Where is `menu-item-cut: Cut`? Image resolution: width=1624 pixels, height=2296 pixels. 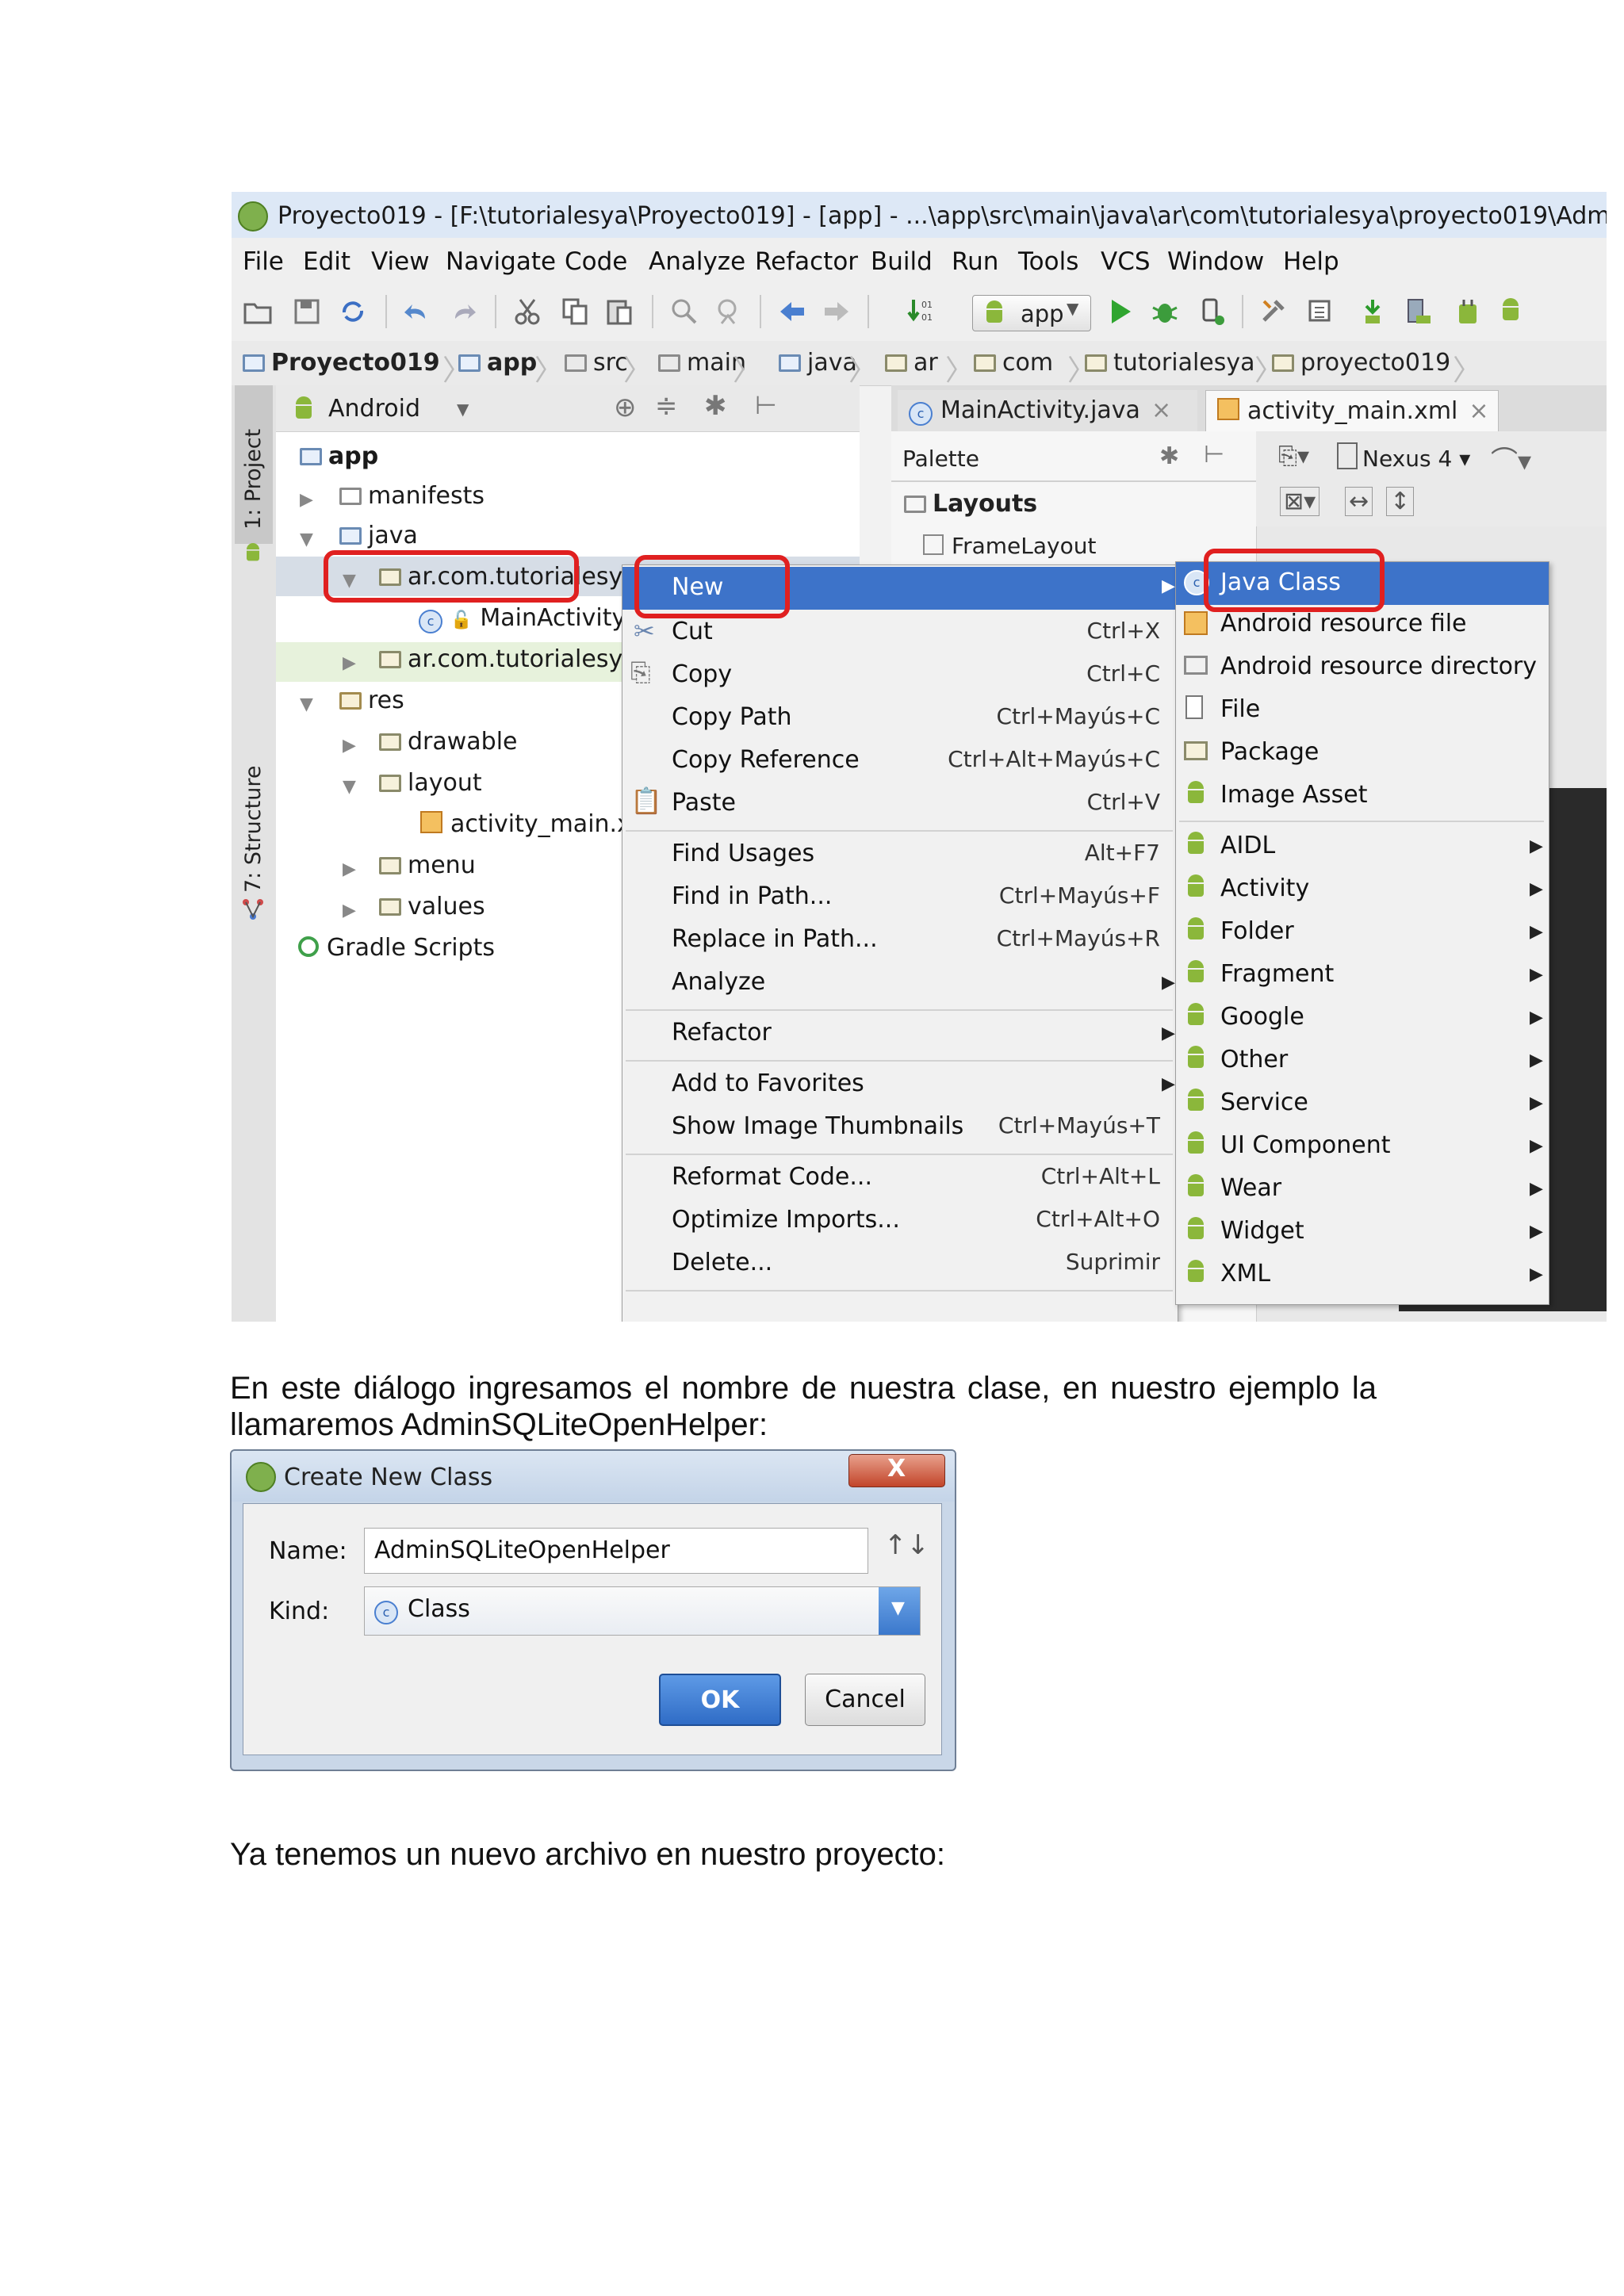 menu-item-cut: Cut is located at coordinates (692, 631).